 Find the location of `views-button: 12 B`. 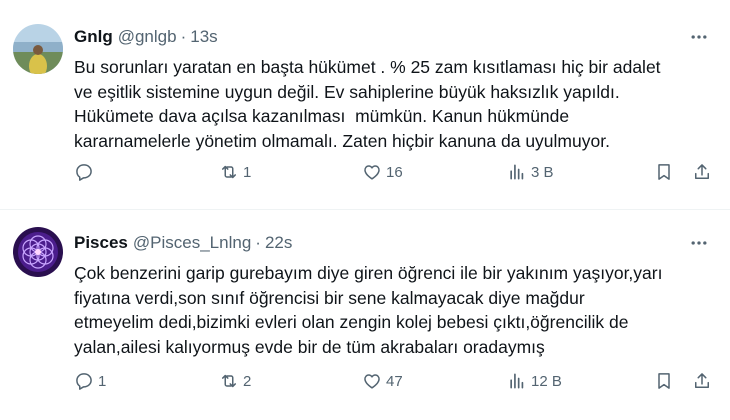

views-button: 12 B is located at coordinates (534, 381).